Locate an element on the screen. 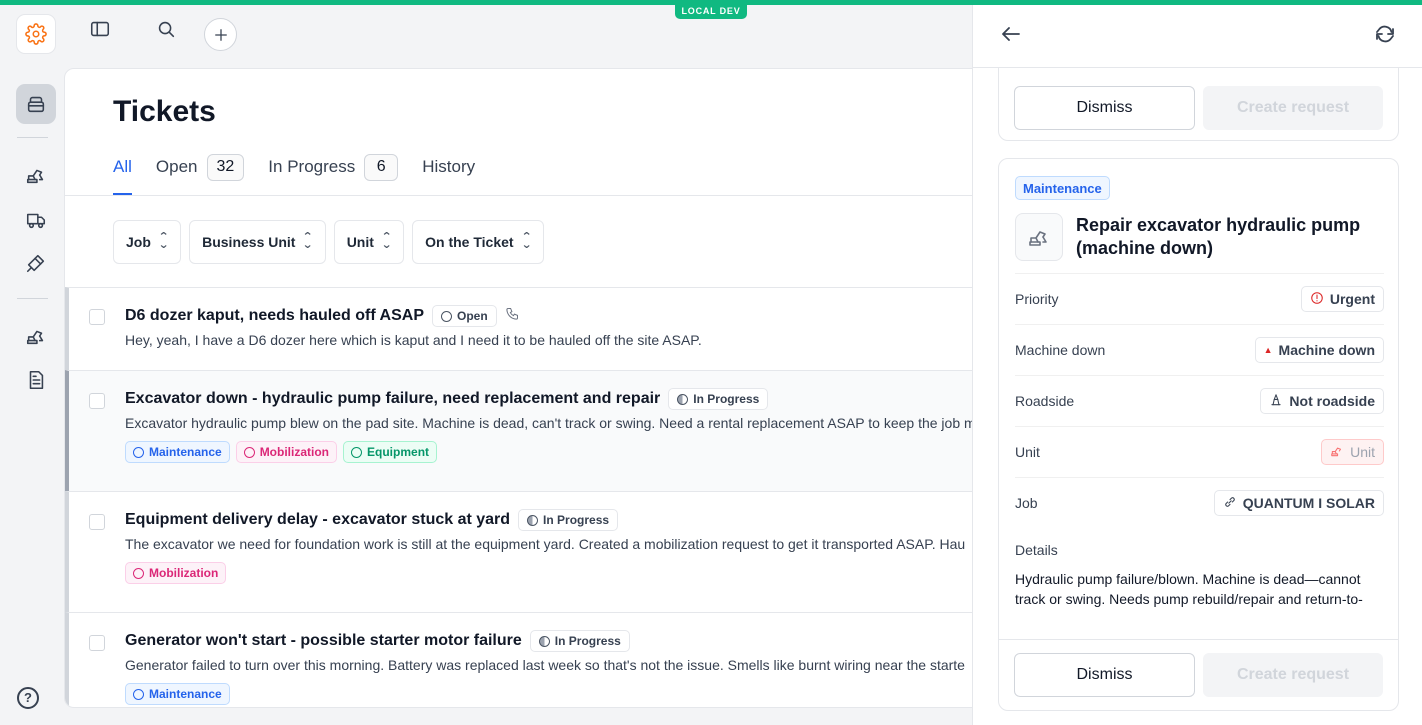 This screenshot has width=1422, height=725. tab-history: History is located at coordinates (448, 167).